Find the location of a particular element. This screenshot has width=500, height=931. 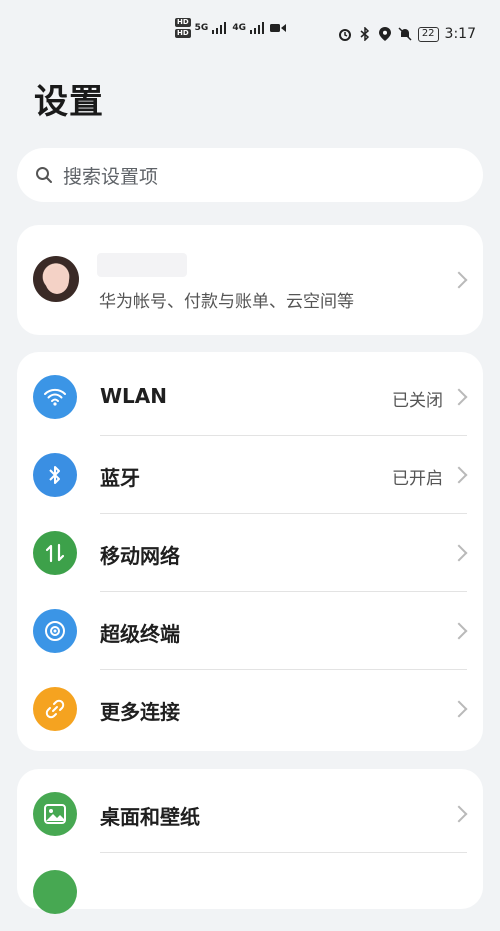

settings-item-wallpaper: 桌面和壁纸 is located at coordinates (250, 814).